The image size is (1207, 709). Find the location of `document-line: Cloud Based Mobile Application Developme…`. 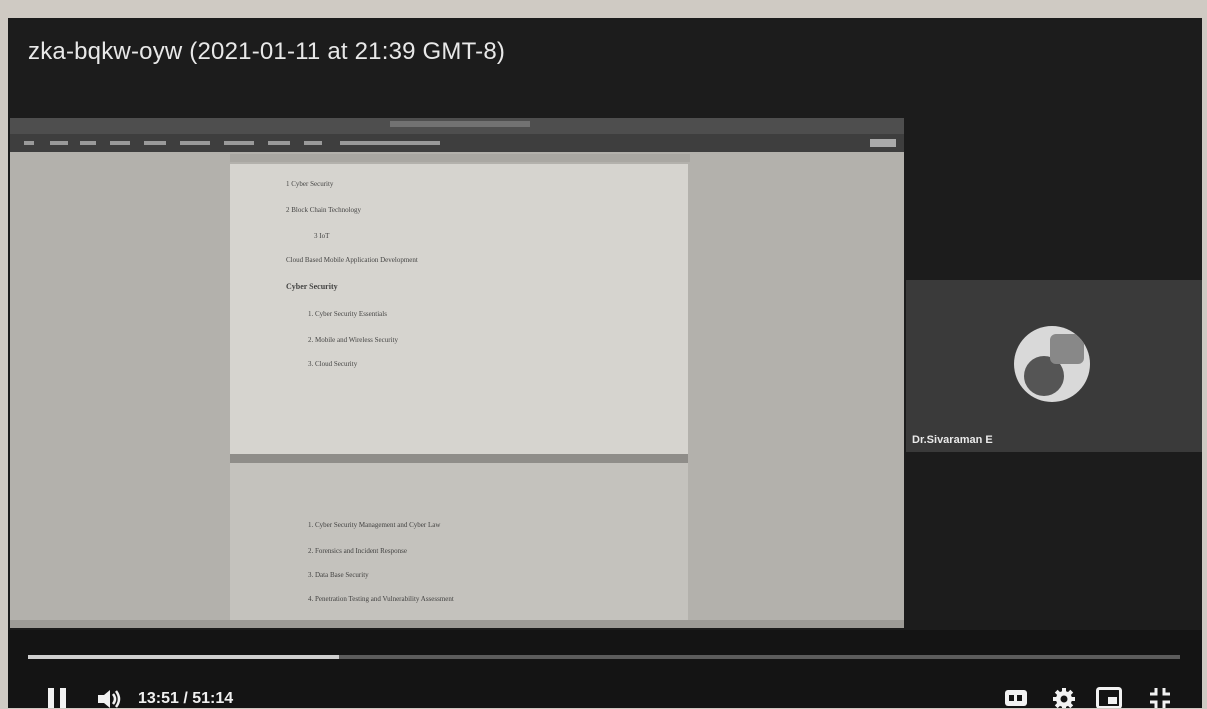

document-line: Cloud Based Mobile Application Developme… is located at coordinates (352, 260).